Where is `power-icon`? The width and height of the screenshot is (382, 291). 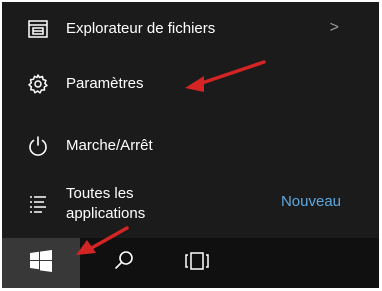
power-icon is located at coordinates (38, 146).